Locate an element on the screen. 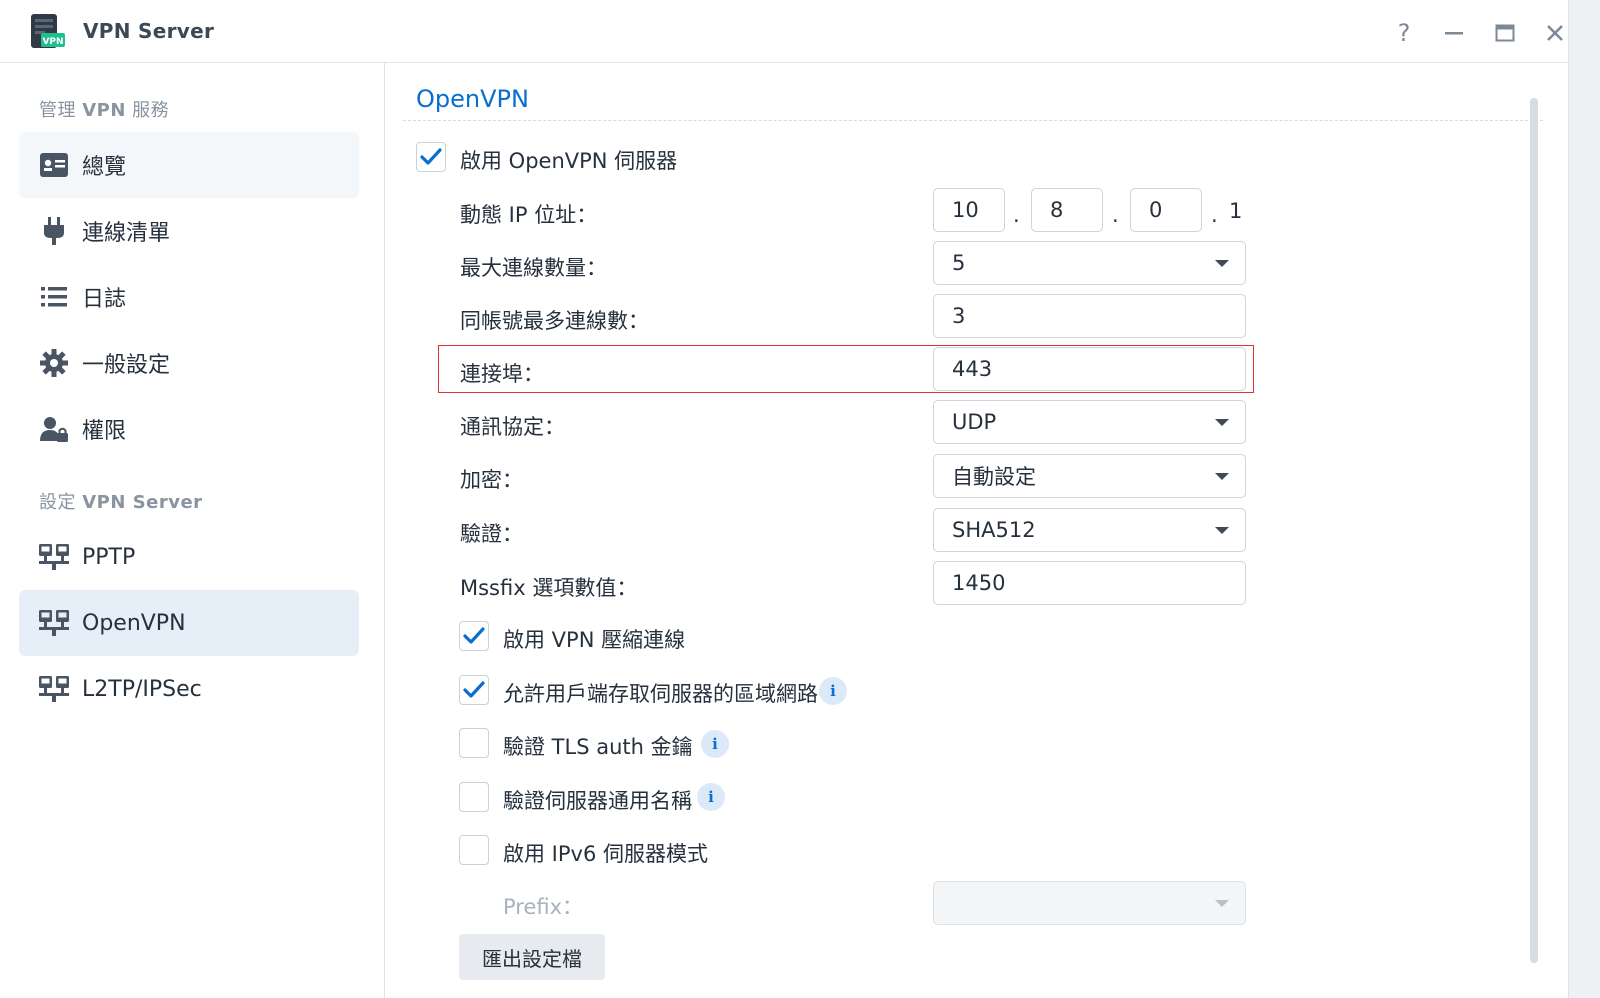 The width and height of the screenshot is (1600, 998). background-strip is located at coordinates (1584, 499).